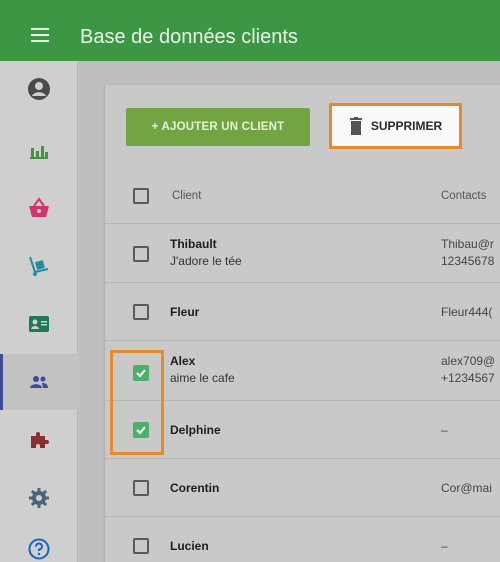 The height and width of the screenshot is (562, 500). Describe the element at coordinates (195, 488) in the screenshot. I see `client-name: Corentin` at that location.